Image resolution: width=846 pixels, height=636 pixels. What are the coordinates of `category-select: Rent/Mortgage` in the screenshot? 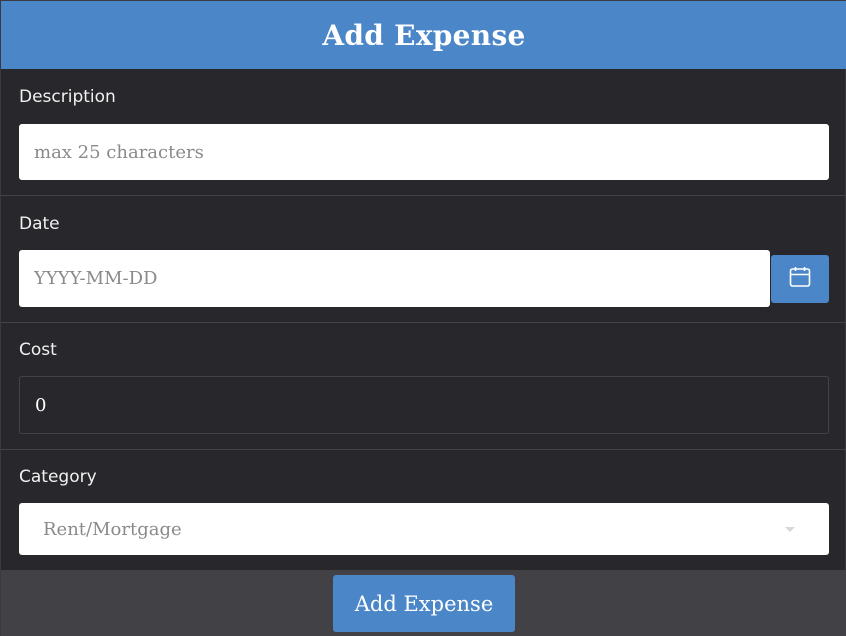 It's located at (424, 529).